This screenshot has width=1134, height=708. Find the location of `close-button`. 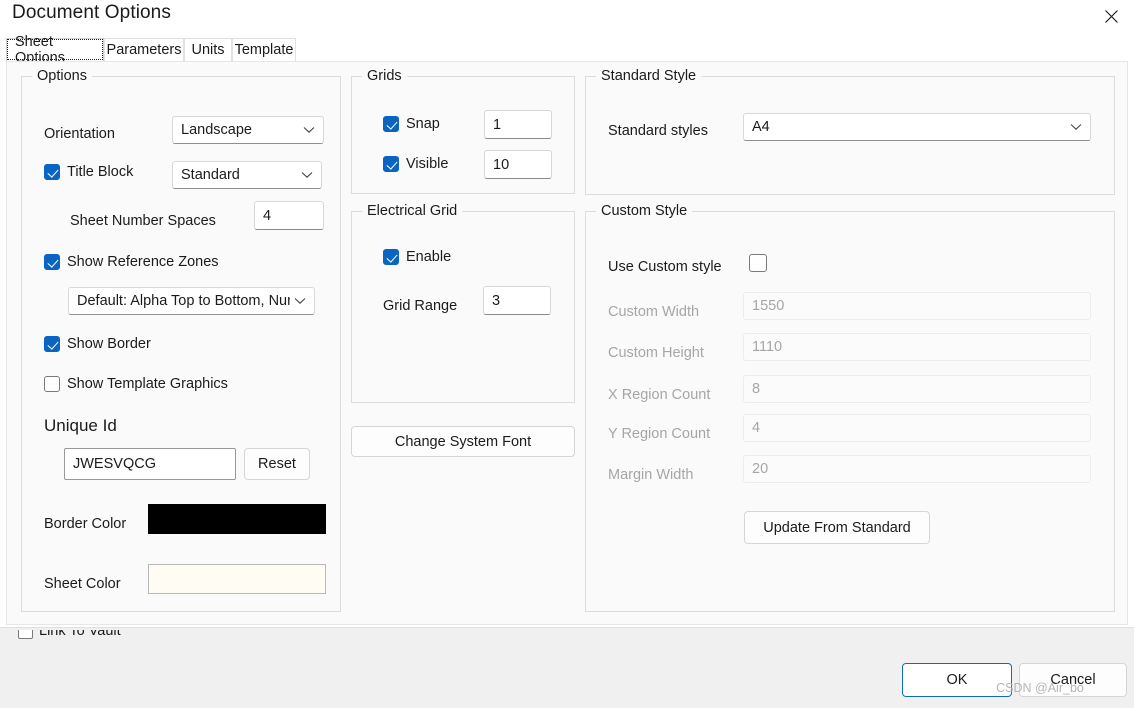

close-button is located at coordinates (1111, 16).